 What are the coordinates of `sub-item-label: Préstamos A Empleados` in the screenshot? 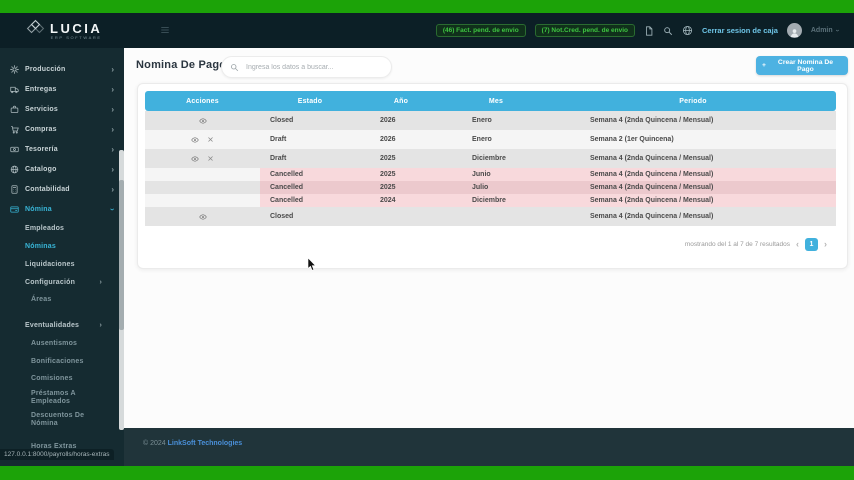 It's located at (53, 397).